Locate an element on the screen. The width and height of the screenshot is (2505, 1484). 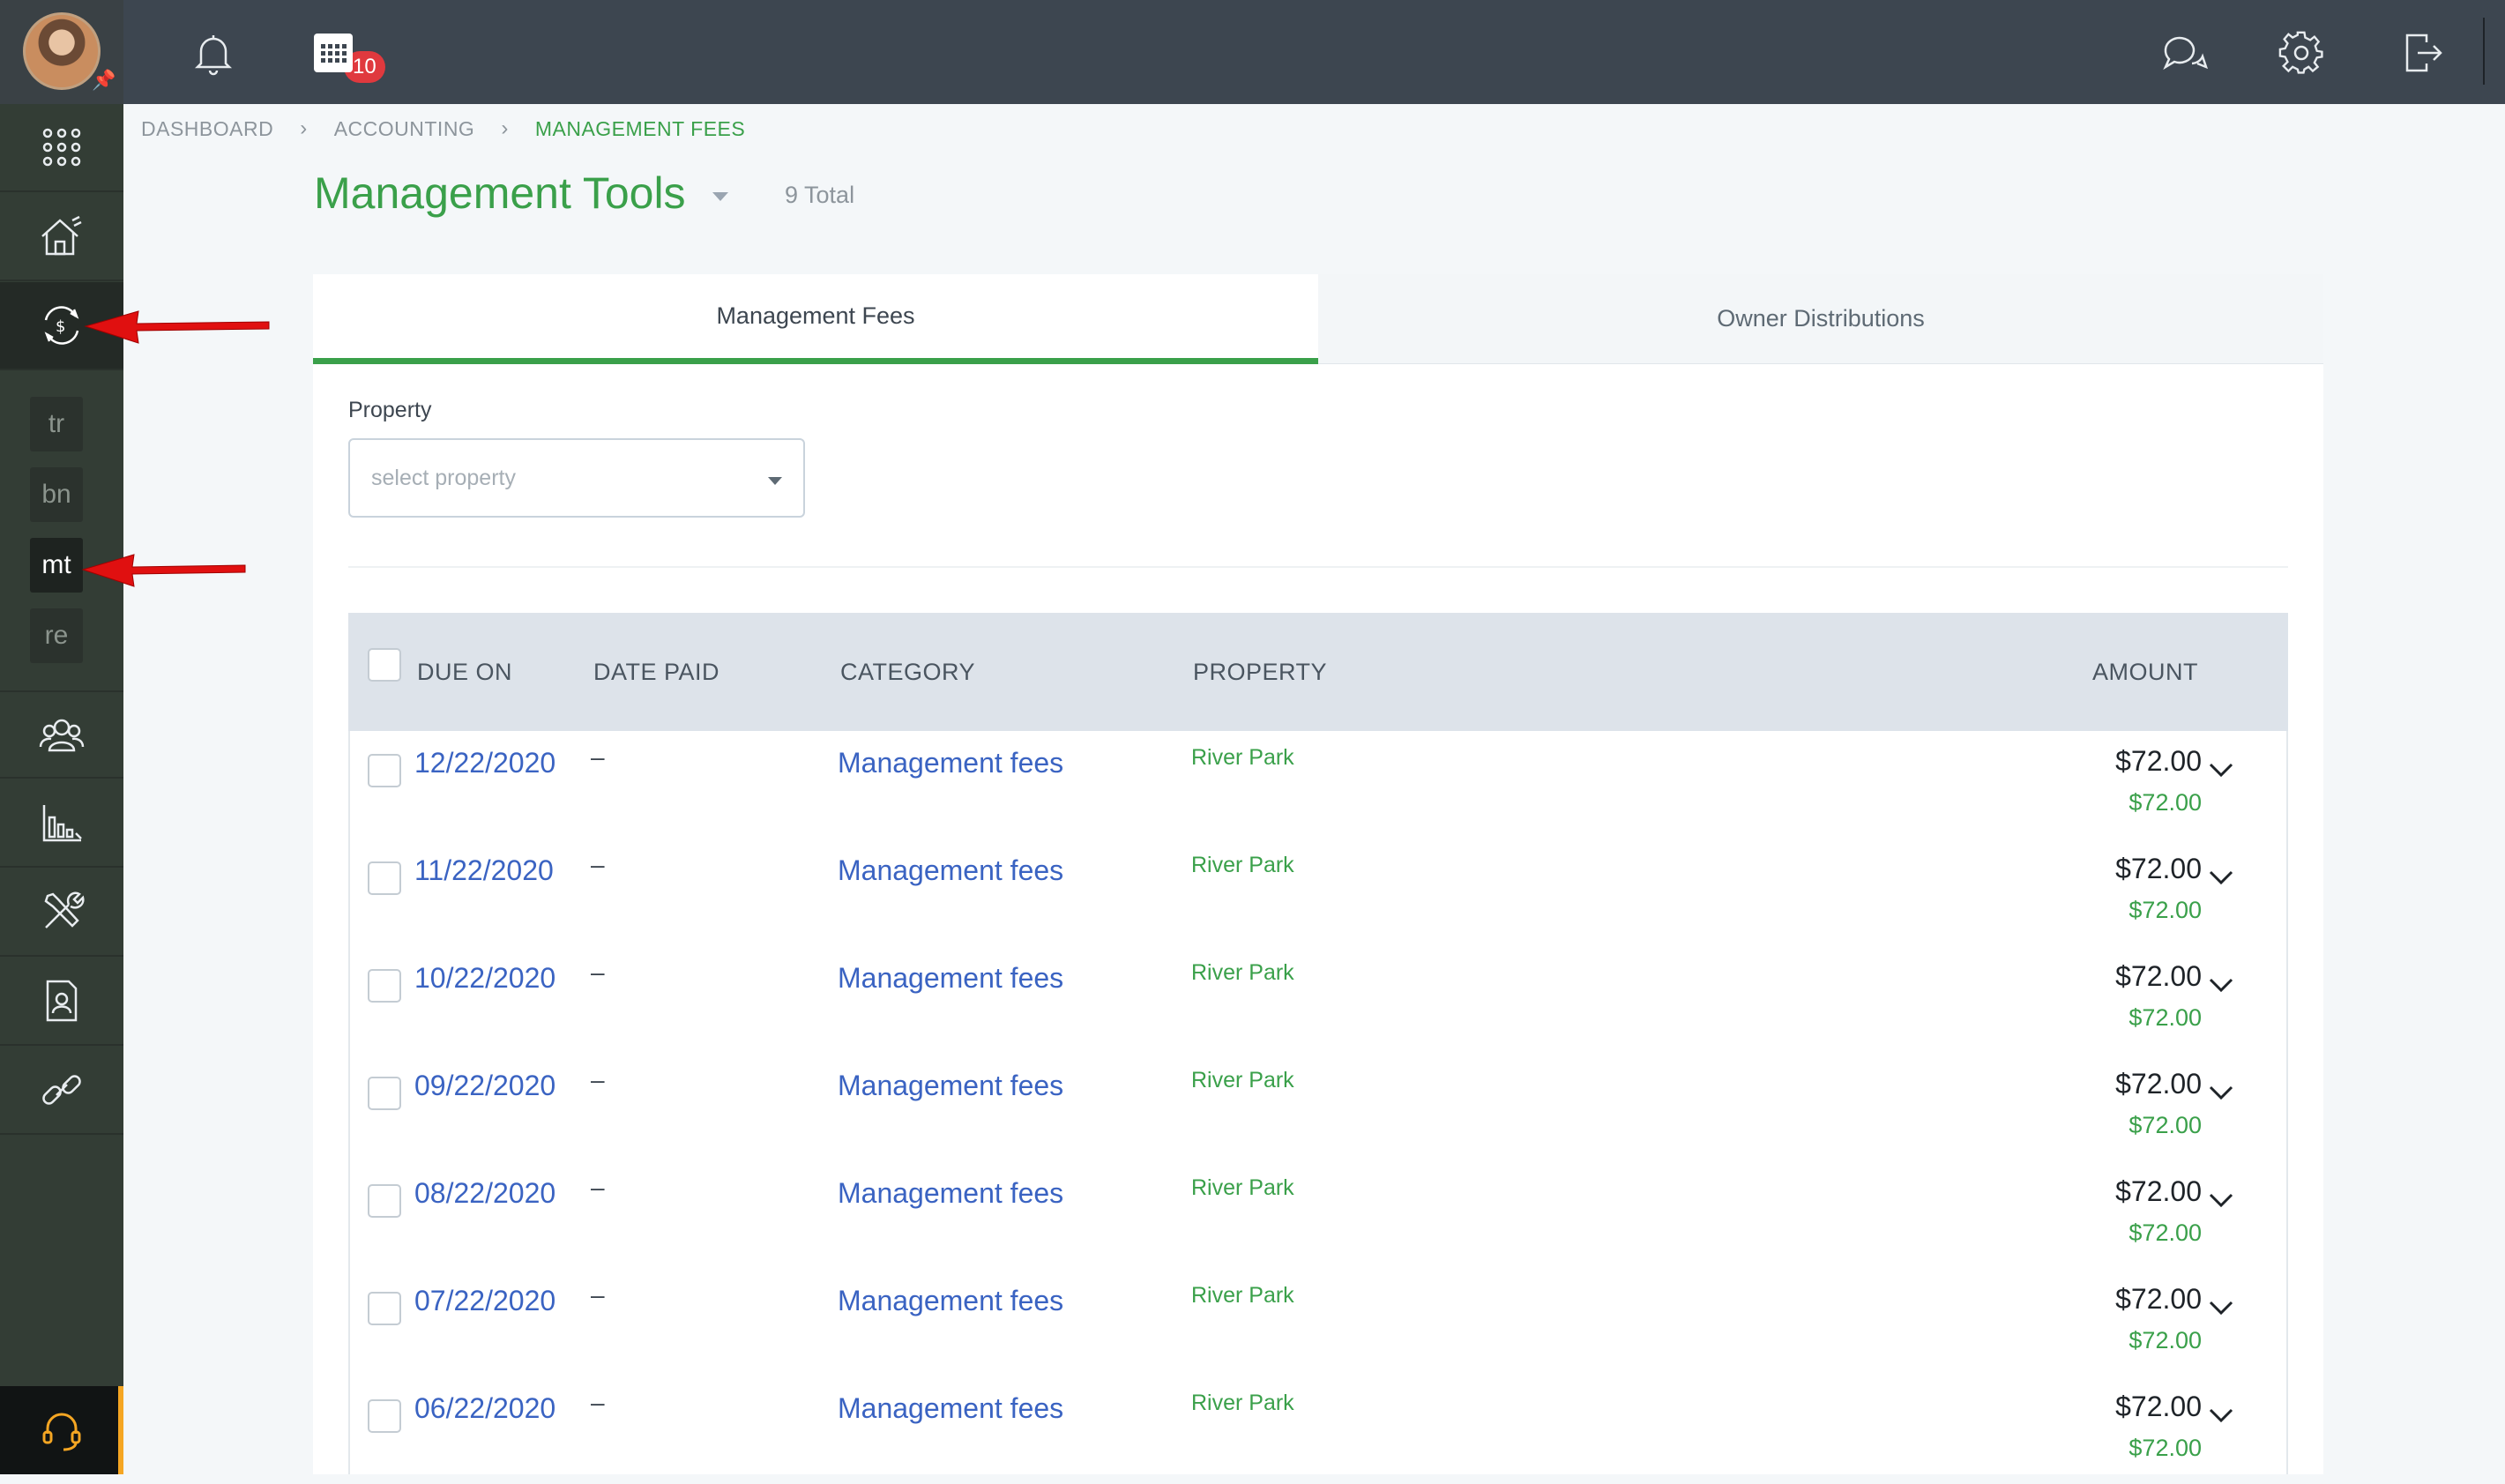
subnav-item-active: mt is located at coordinates (56, 566).